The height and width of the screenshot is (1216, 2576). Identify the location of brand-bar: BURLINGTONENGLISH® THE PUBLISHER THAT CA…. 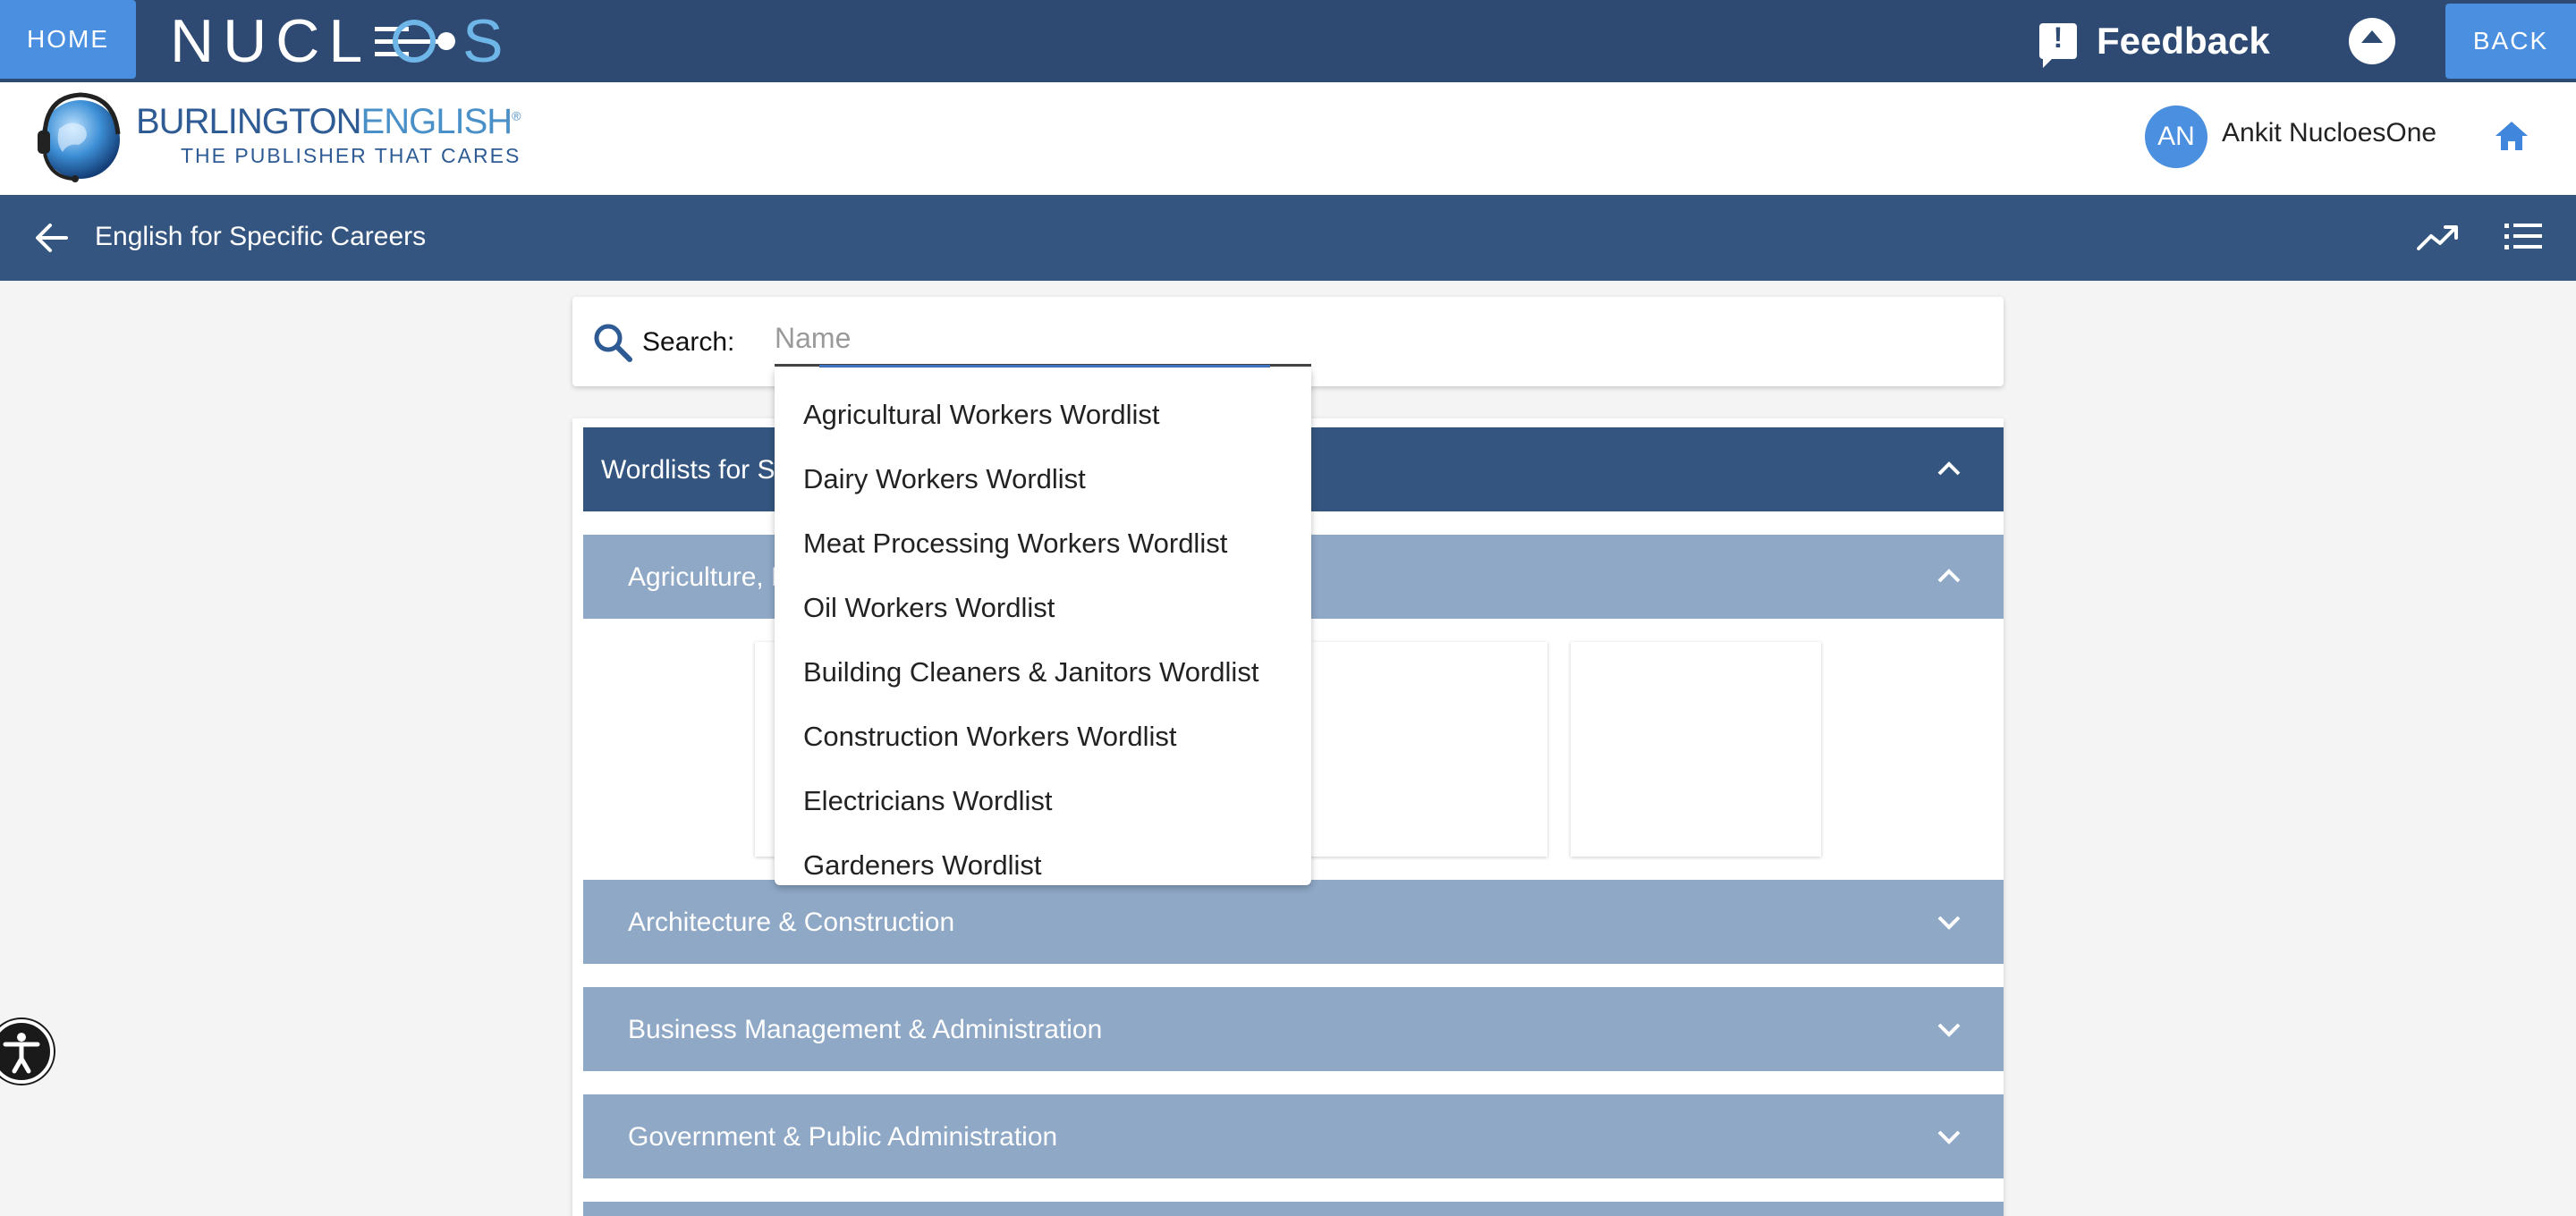
(1288, 139).